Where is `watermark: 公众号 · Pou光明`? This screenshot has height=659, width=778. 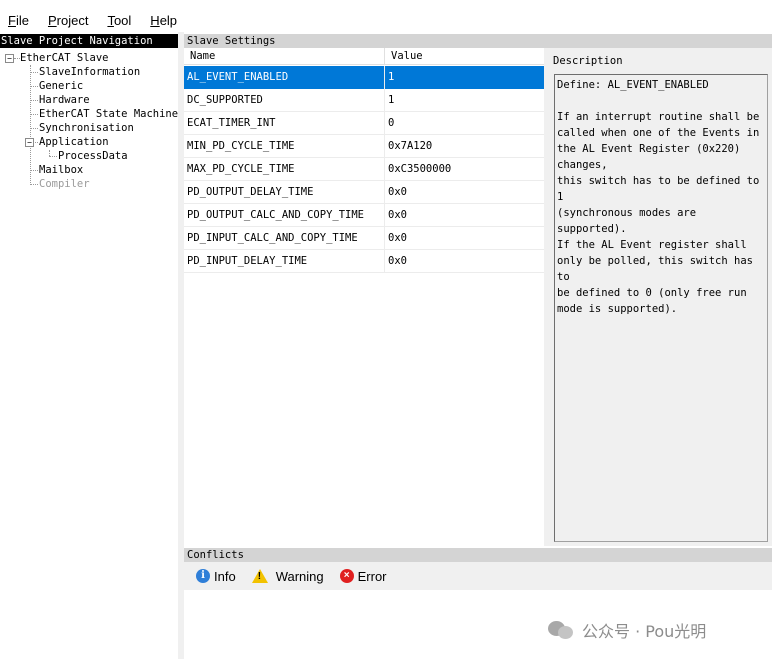 watermark: 公众号 · Pou光明 is located at coordinates (627, 630).